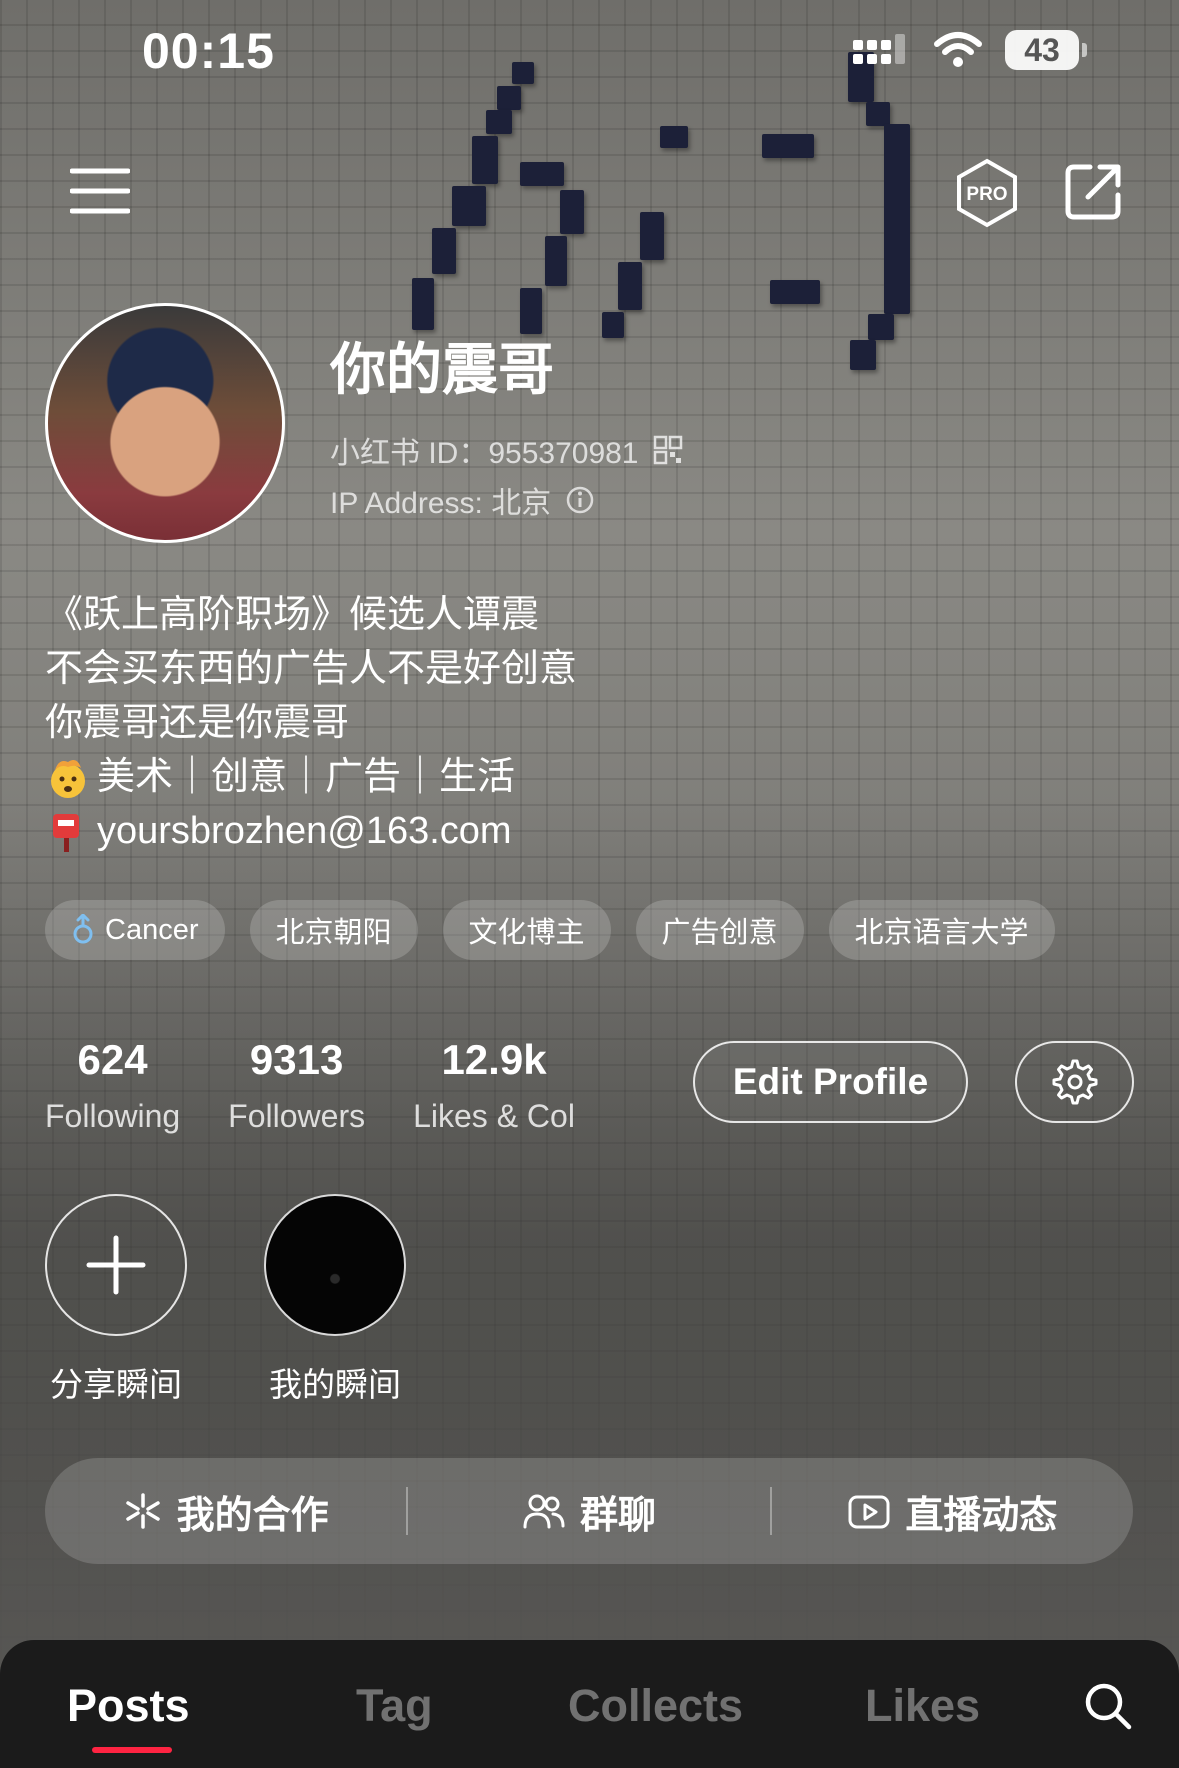  What do you see at coordinates (494, 1059) in the screenshot?
I see `stat-value: 12.9k` at bounding box center [494, 1059].